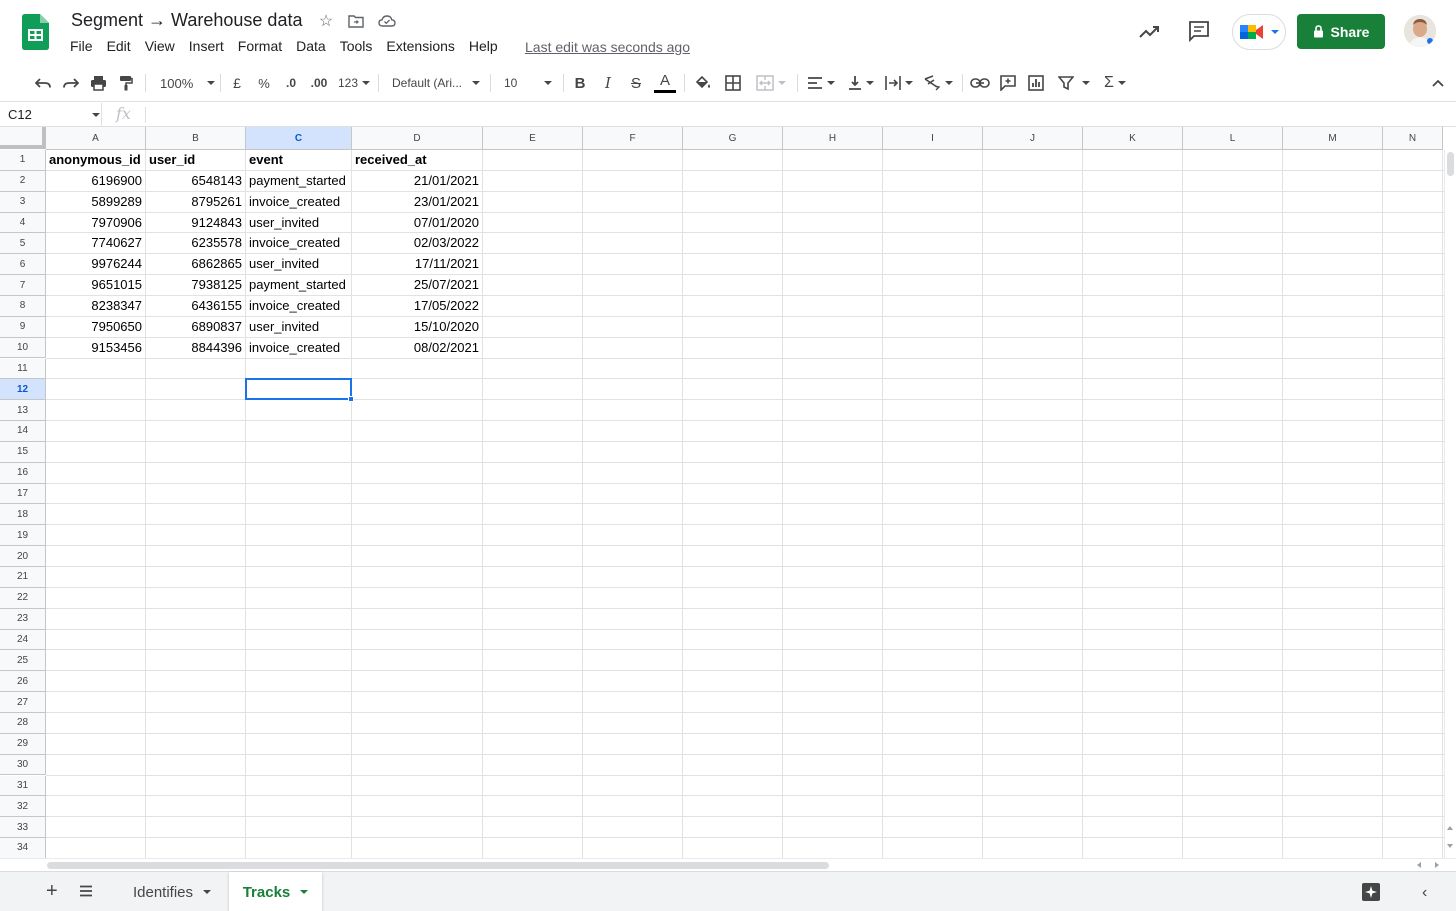 The height and width of the screenshot is (911, 1456). I want to click on bold-button: B, so click(580, 83).